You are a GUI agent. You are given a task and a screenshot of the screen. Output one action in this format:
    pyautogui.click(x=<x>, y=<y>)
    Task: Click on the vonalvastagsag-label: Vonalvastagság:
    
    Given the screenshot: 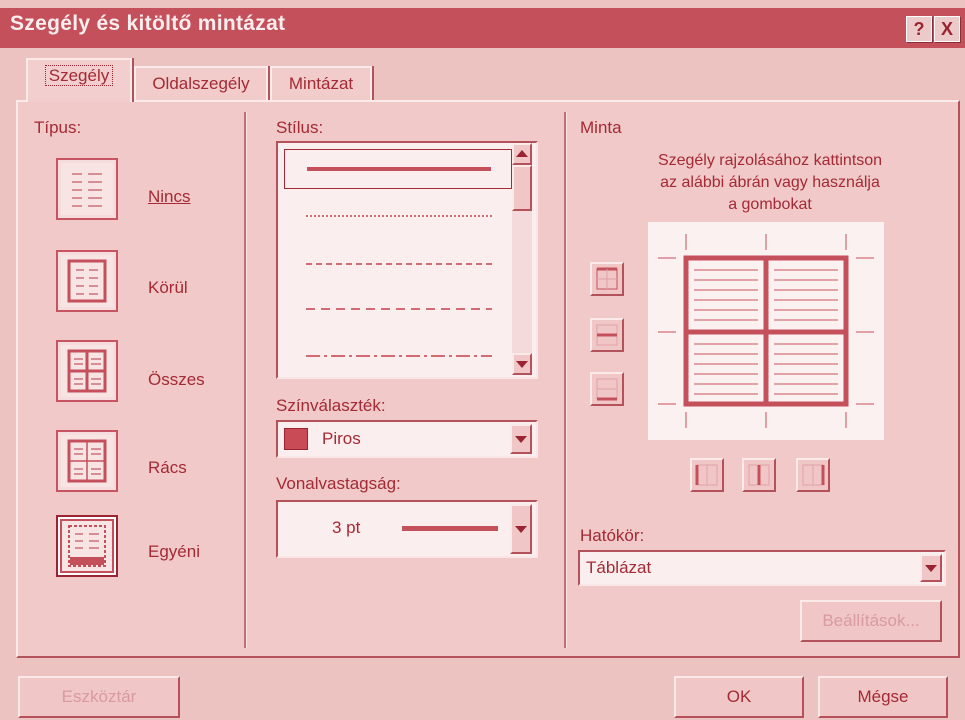 What is the action you would take?
    pyautogui.click(x=338, y=483)
    